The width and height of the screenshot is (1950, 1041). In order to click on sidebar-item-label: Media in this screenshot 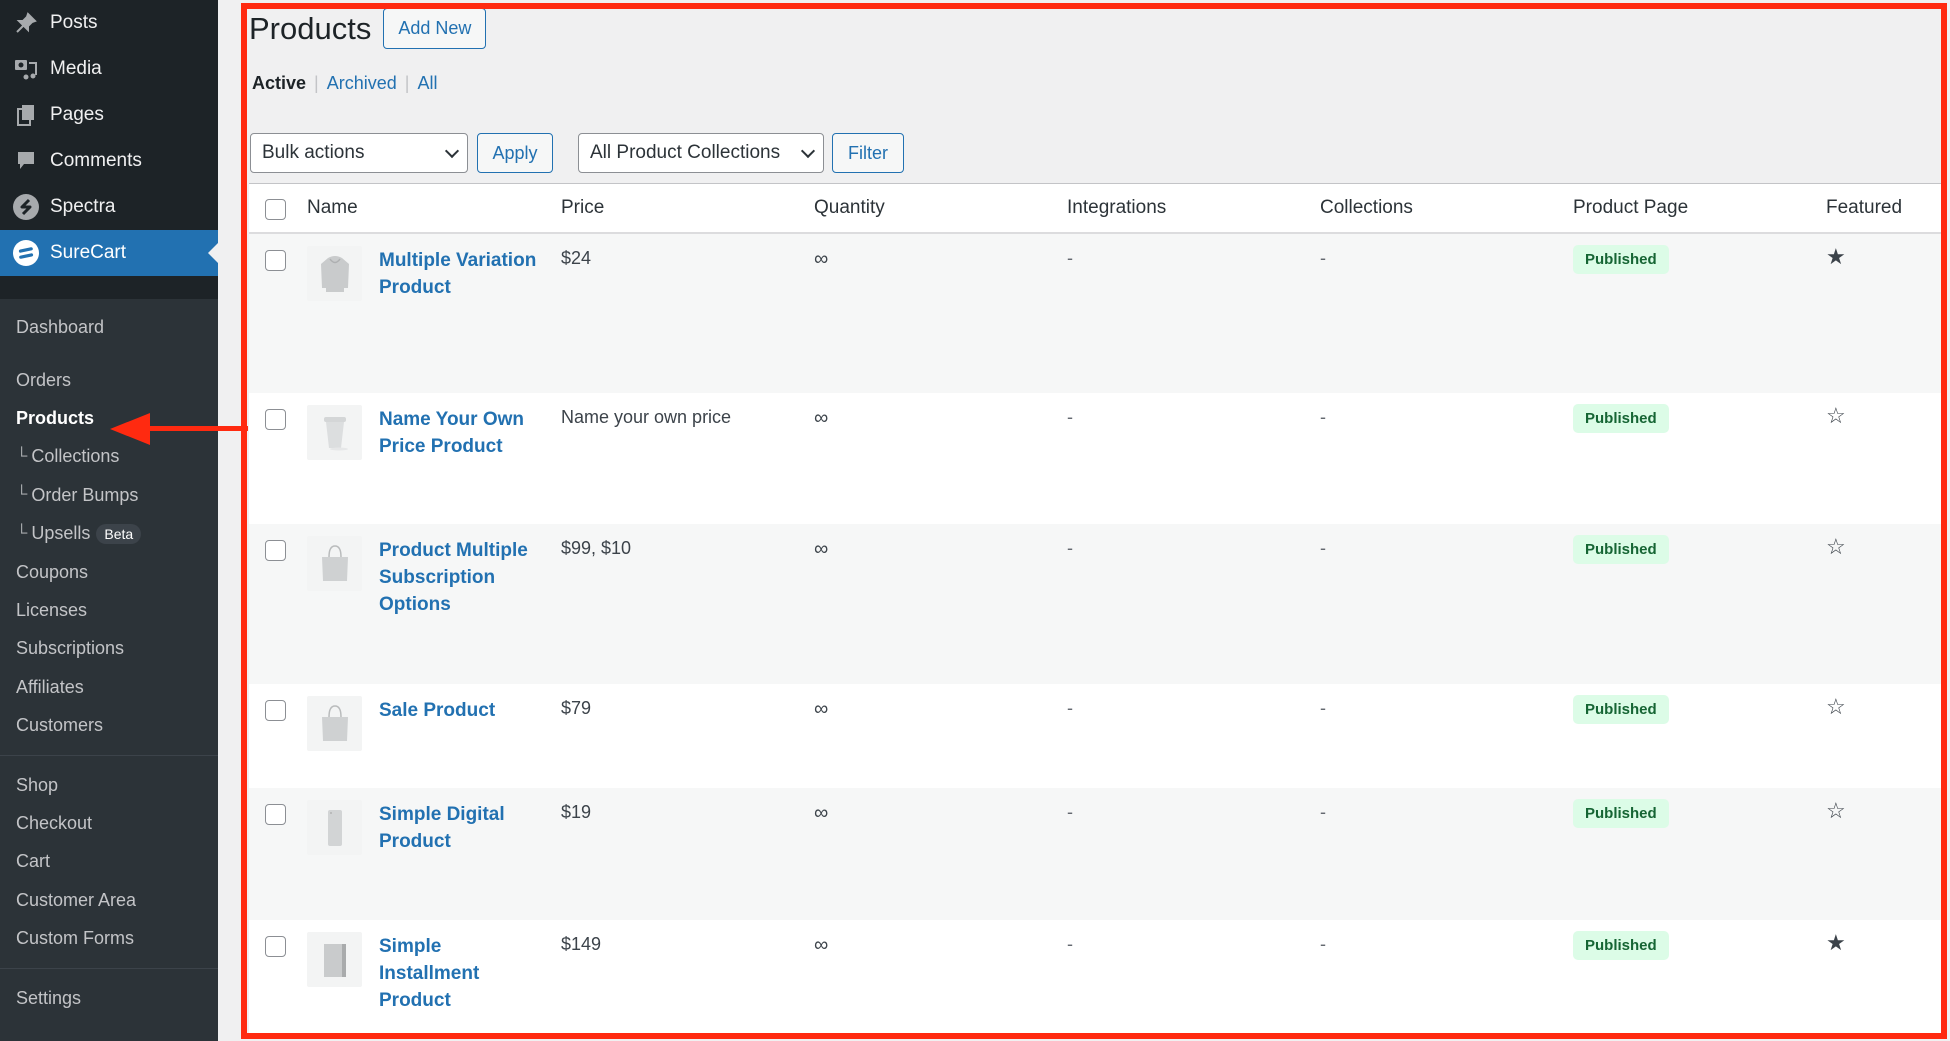, I will do `click(76, 68)`.